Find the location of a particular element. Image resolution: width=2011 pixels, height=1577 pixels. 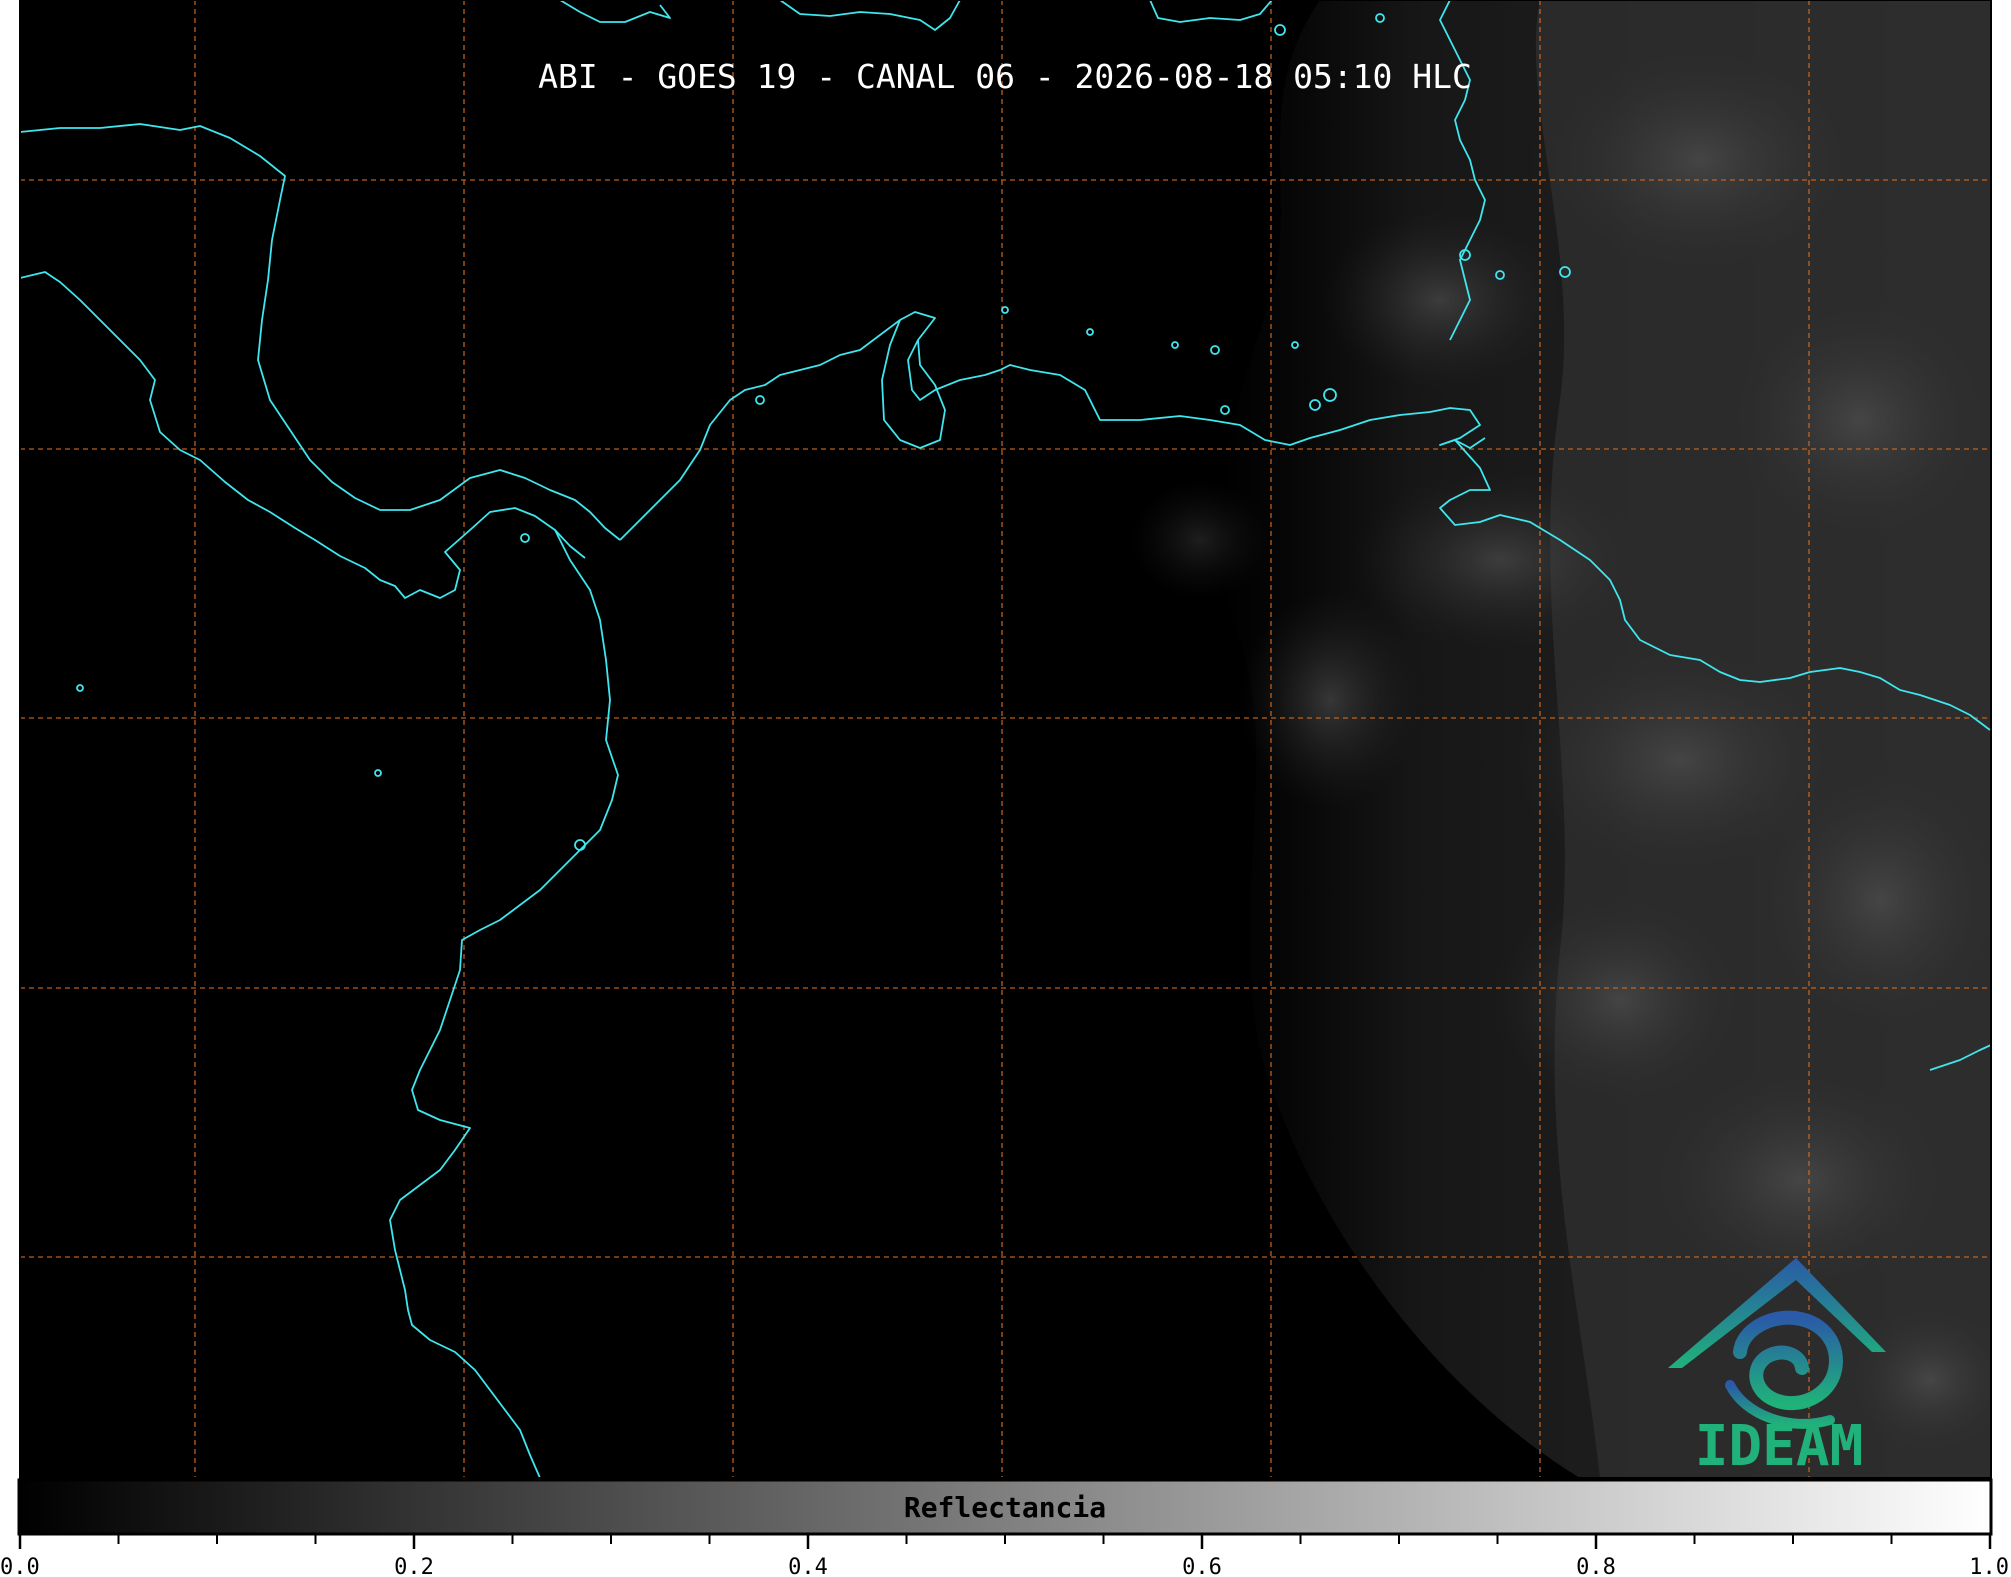

ideam-logo-text: IDEAM is located at coordinates (1779, 1446).